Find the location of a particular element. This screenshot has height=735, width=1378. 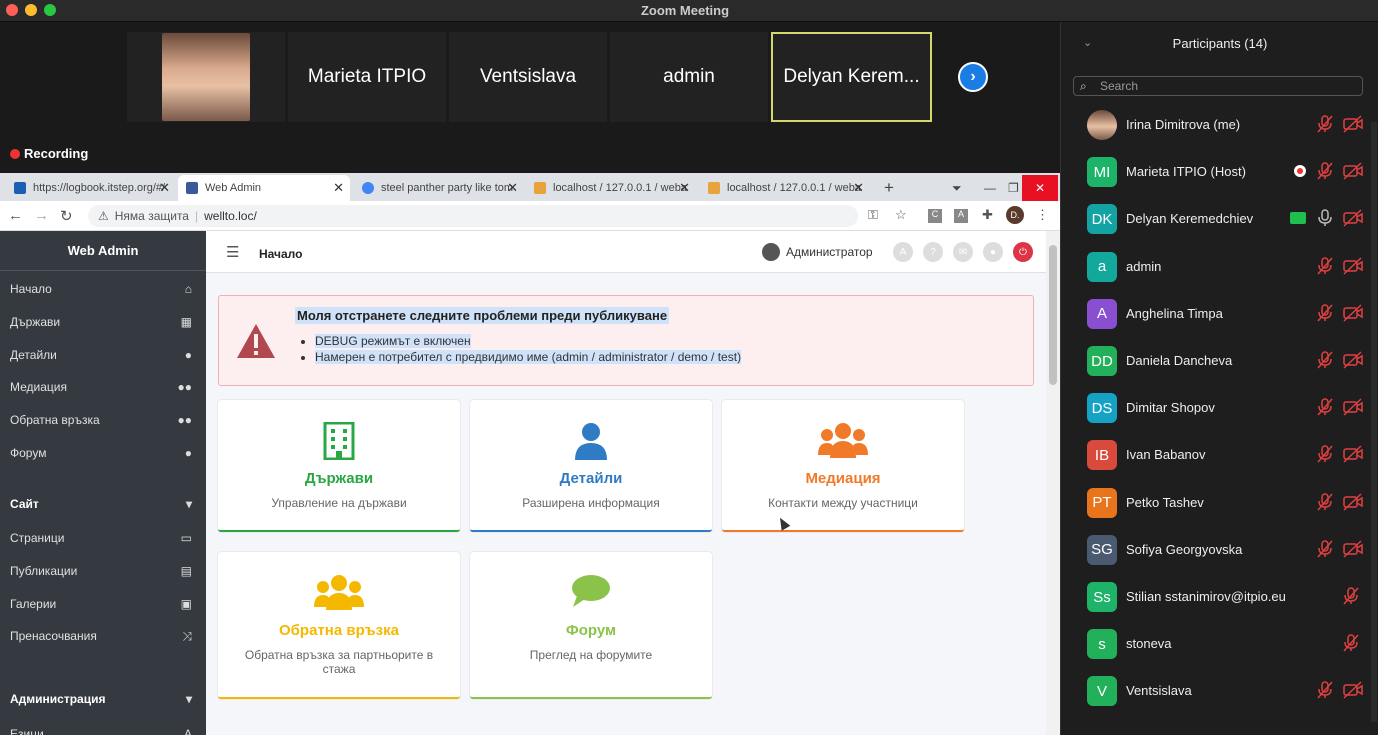

sidebar-item-languages: Езици A is located at coordinates (103, 726).